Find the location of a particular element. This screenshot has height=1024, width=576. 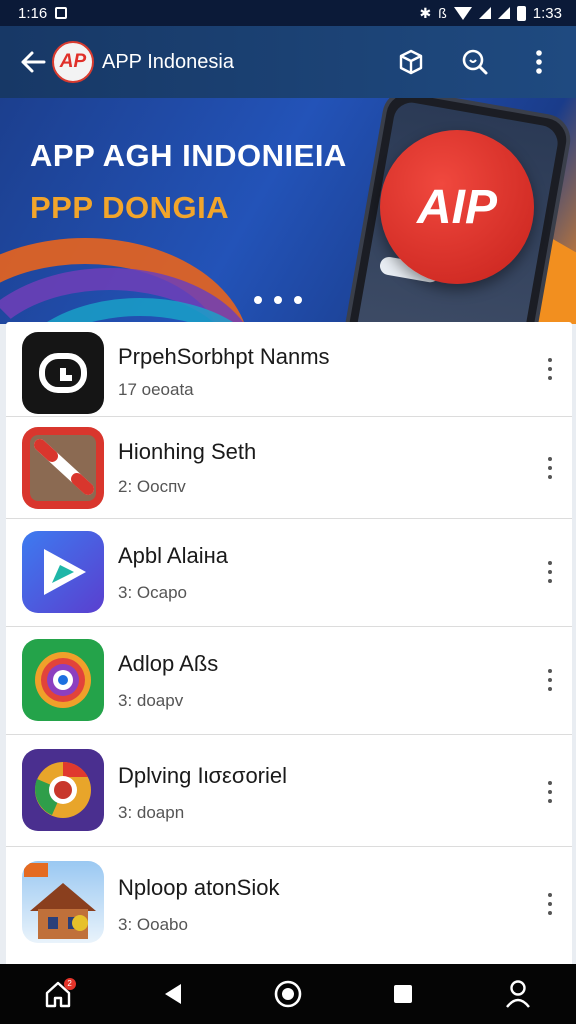

app-name: Nploop atonSiok is located at coordinates (199, 887).